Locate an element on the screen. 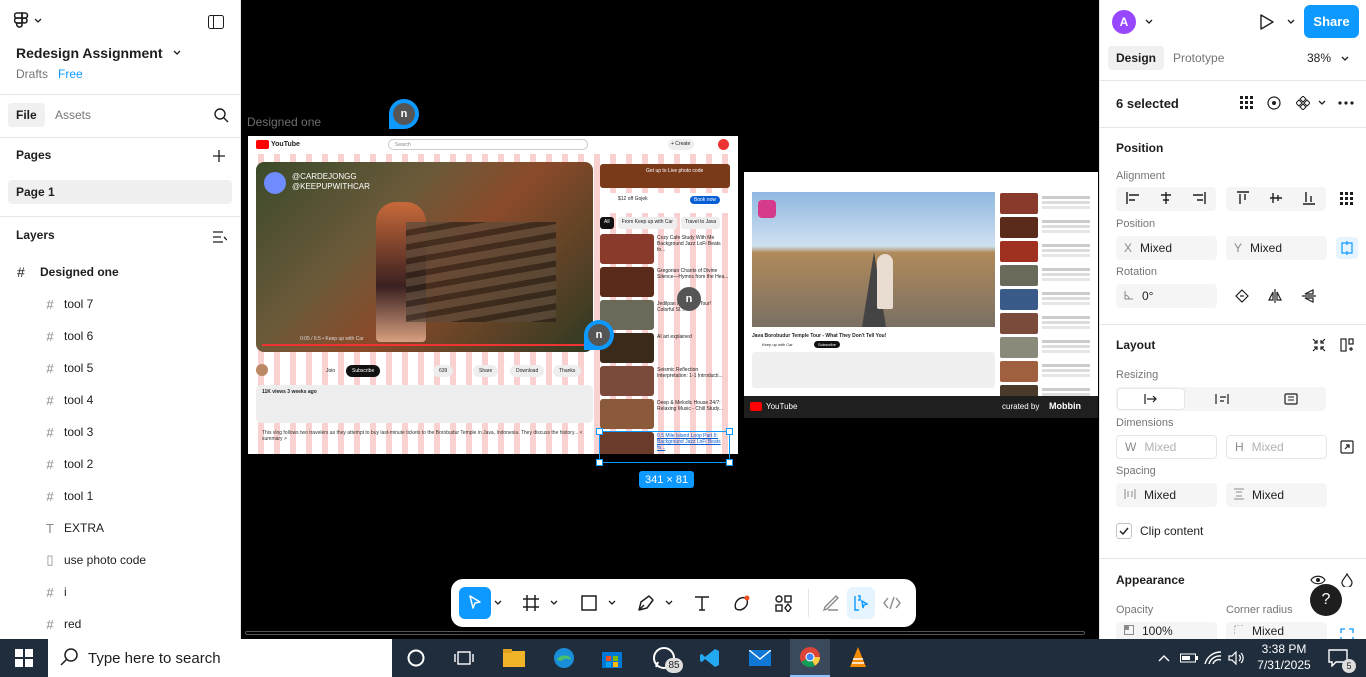 The height and width of the screenshot is (677, 1366). align-top-icon is located at coordinates (1242, 199).